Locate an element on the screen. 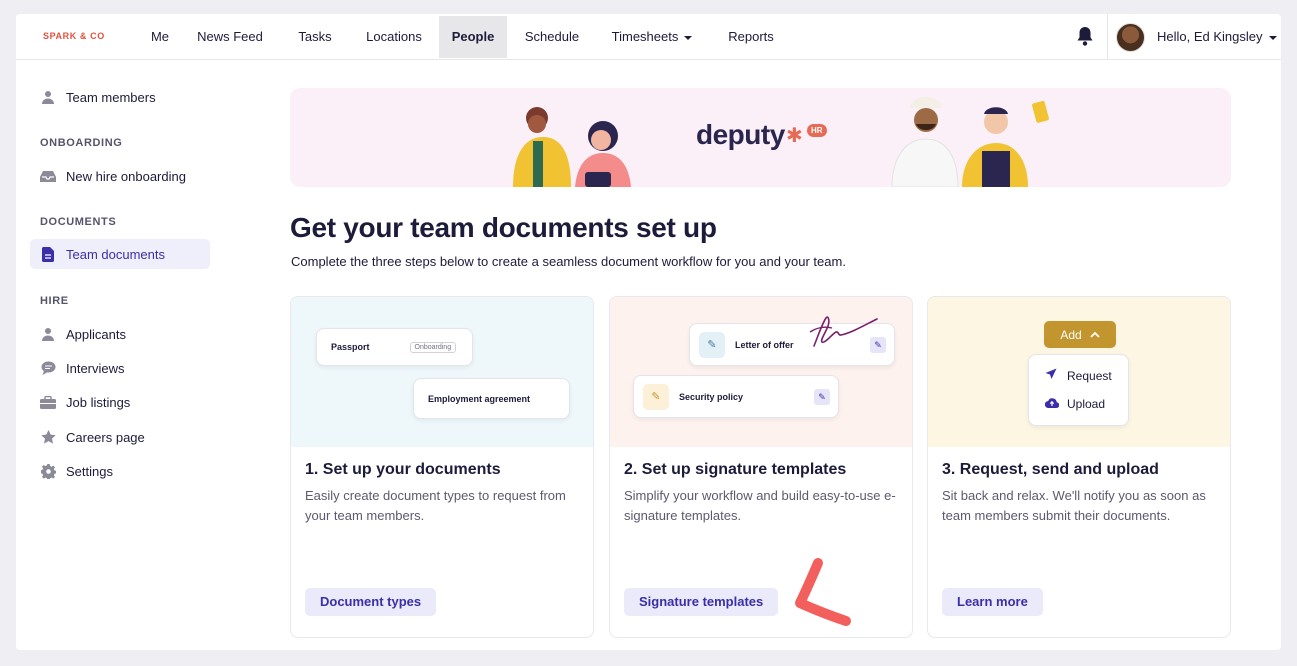 Image resolution: width=1297 pixels, height=666 pixels. page-title: Get your team documents set up is located at coordinates (503, 227).